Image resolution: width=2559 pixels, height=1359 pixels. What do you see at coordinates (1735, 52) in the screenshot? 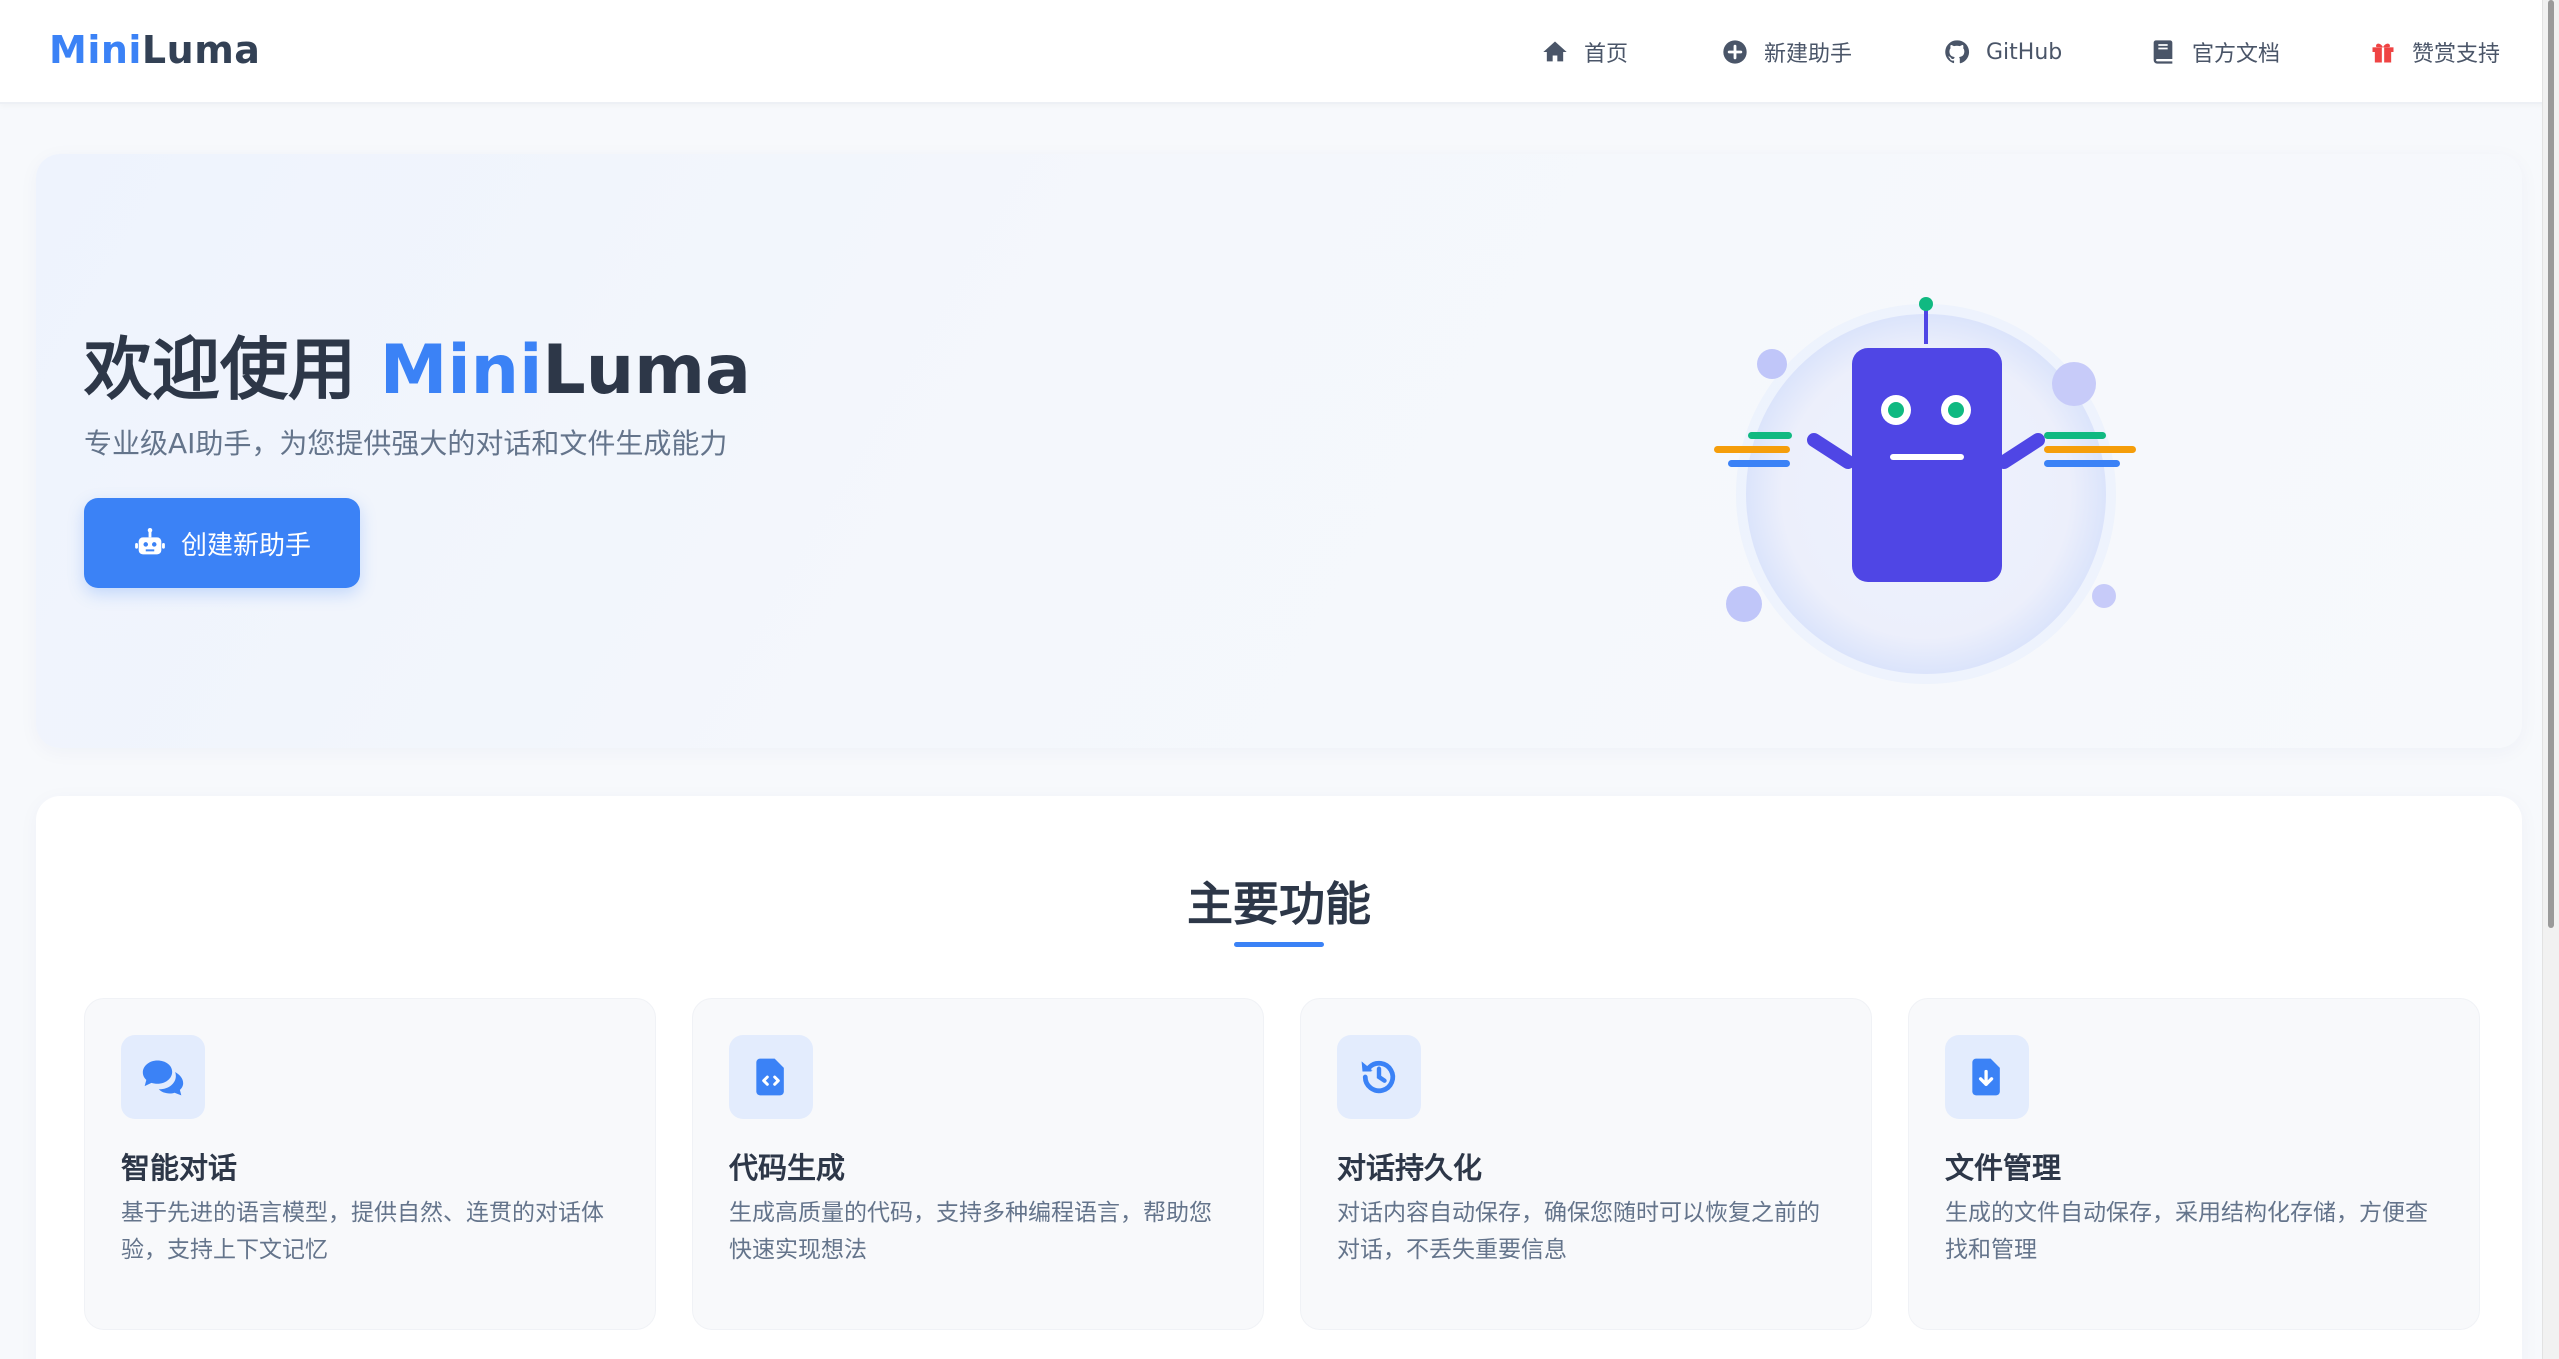
I see `plus-circle-icon` at bounding box center [1735, 52].